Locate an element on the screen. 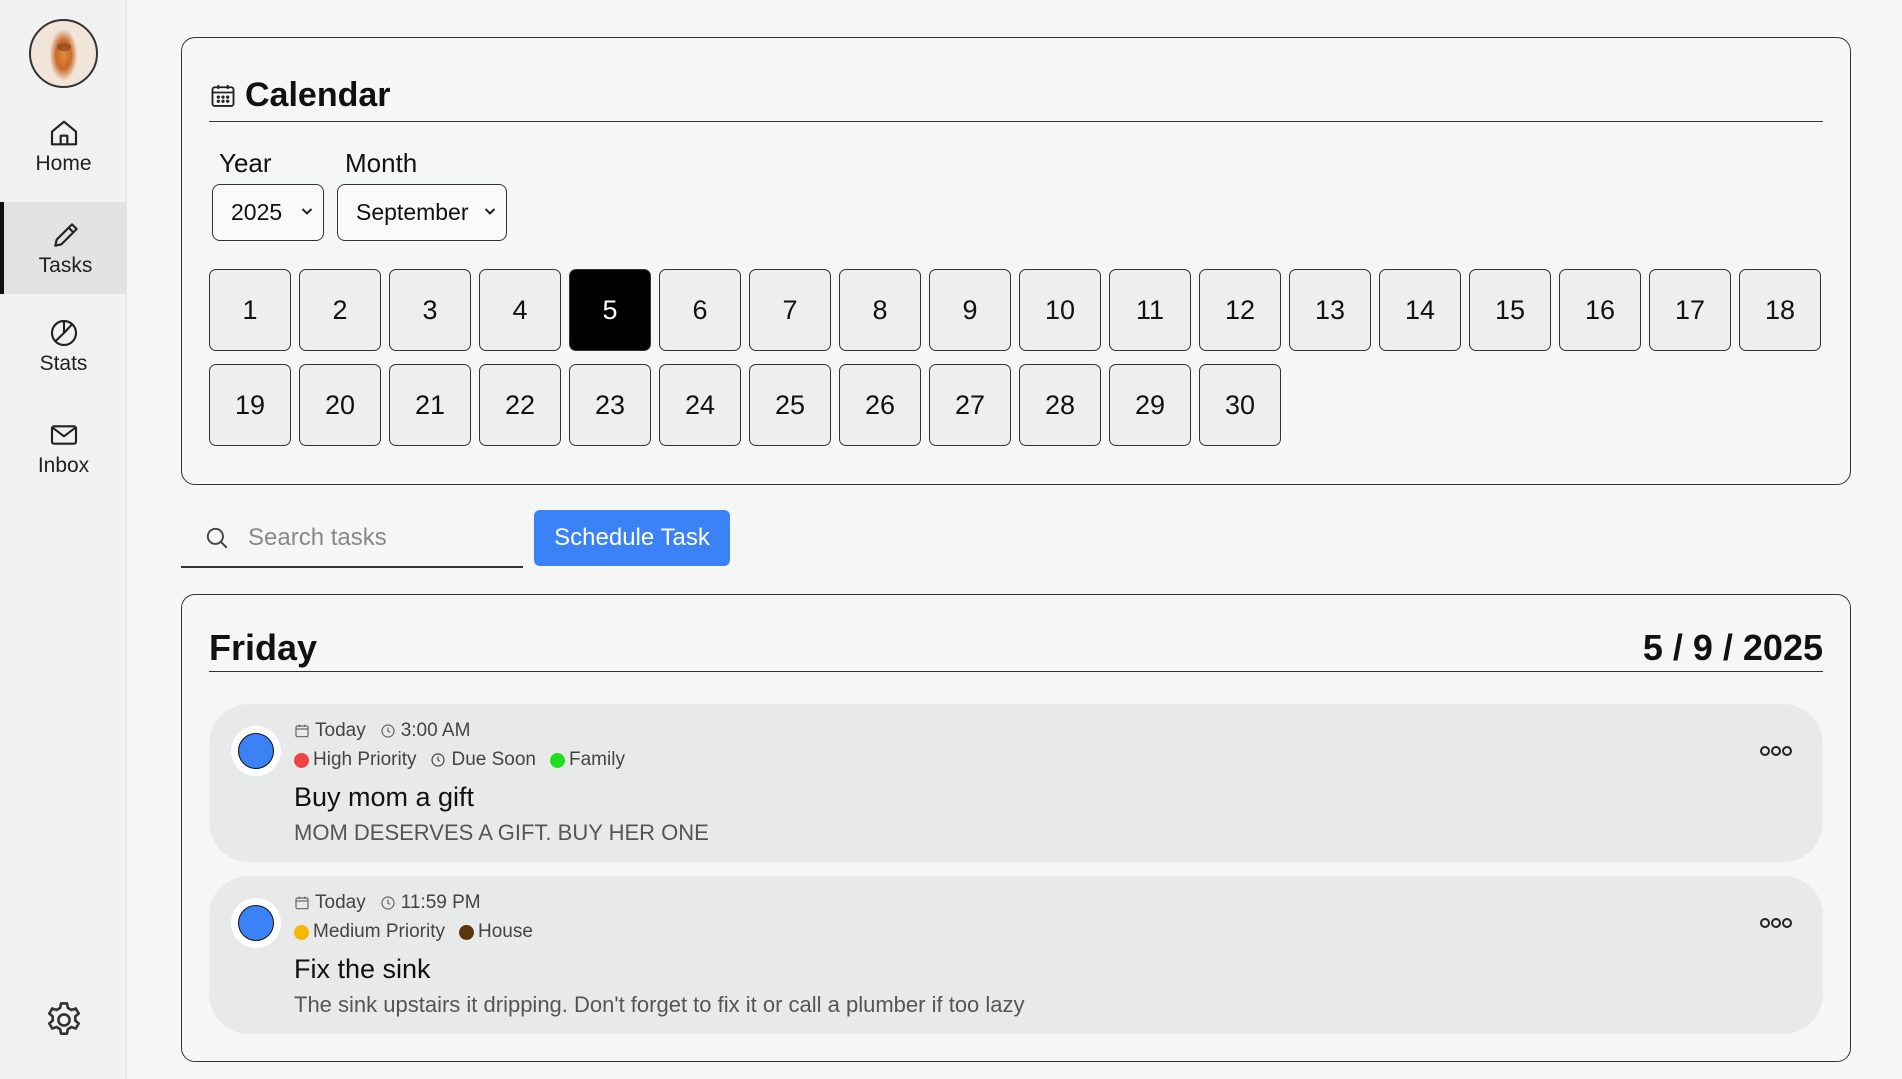  day-button-11: 11 is located at coordinates (1150, 310).